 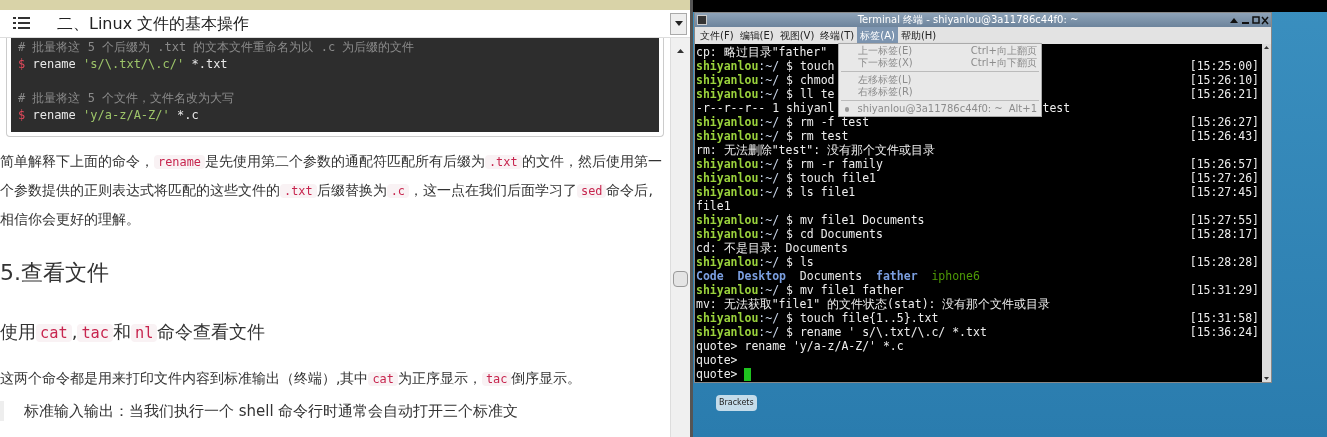 What do you see at coordinates (1224, 262) in the screenshot?
I see `timestamp: [15:28:28]` at bounding box center [1224, 262].